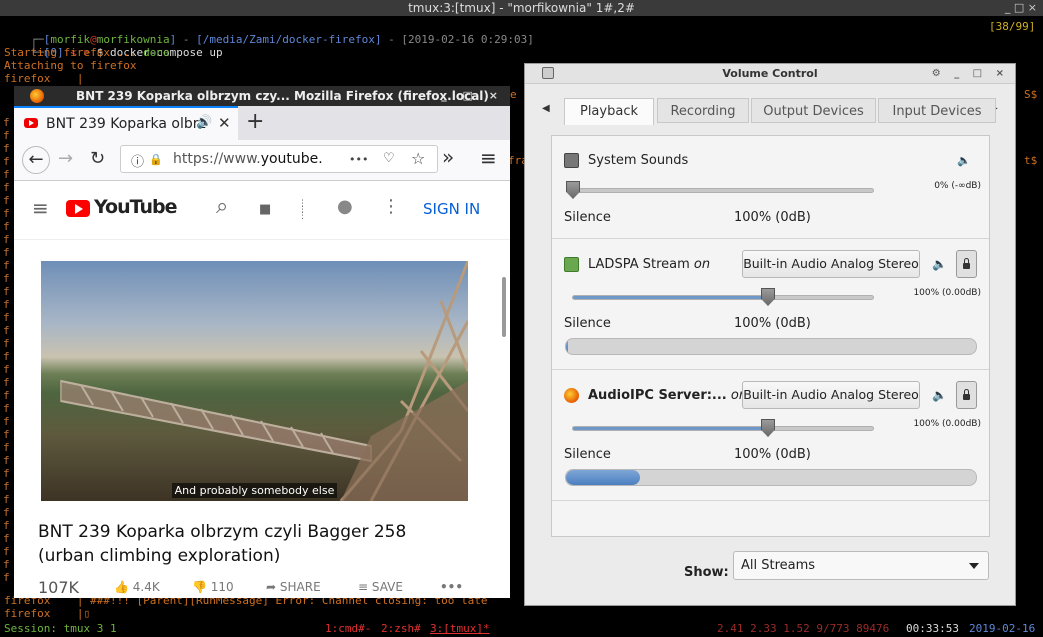 The width and height of the screenshot is (1043, 637). I want to click on vc-titlebar: Volume Control ⚙ _ □ ×, so click(770, 74).